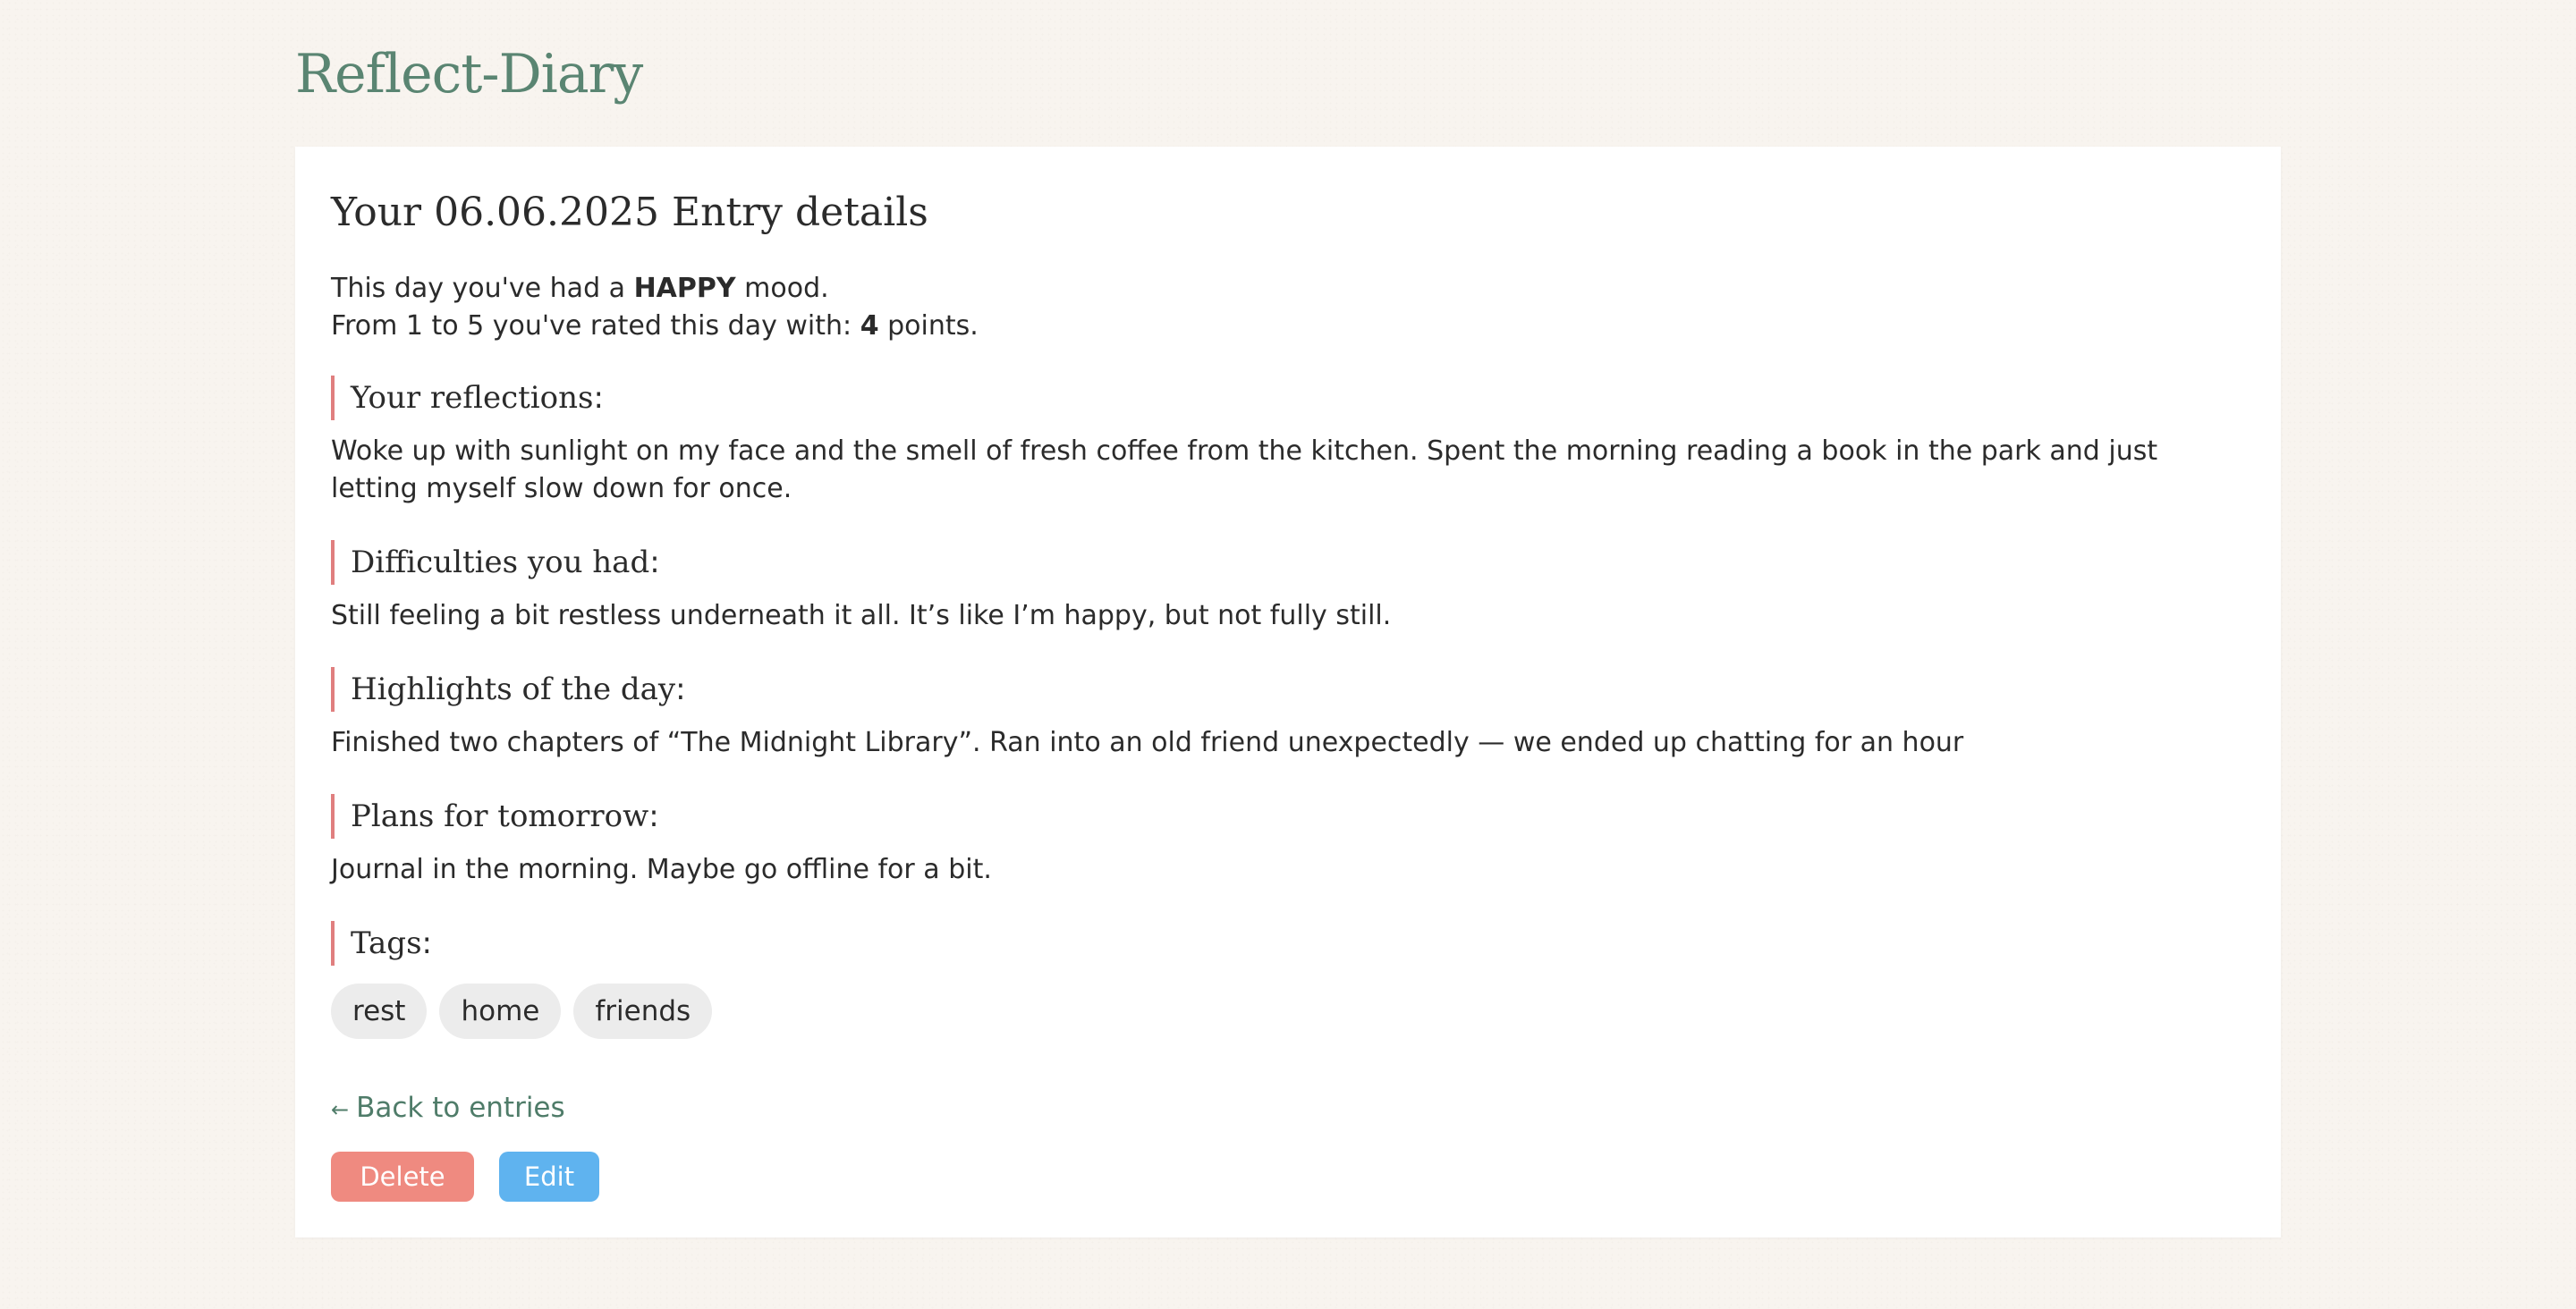 The width and height of the screenshot is (2576, 1309). Describe the element at coordinates (654, 562) in the screenshot. I see `difficulties-heading-colon: :` at that location.